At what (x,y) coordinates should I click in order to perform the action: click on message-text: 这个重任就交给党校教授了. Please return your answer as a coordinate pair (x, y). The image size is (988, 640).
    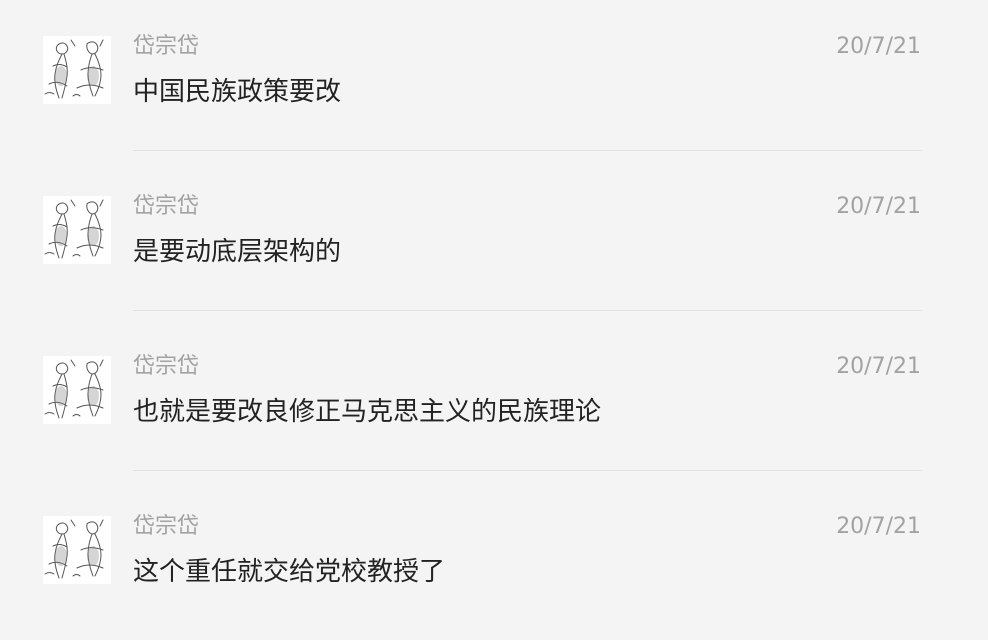
    Looking at the image, I should click on (289, 572).